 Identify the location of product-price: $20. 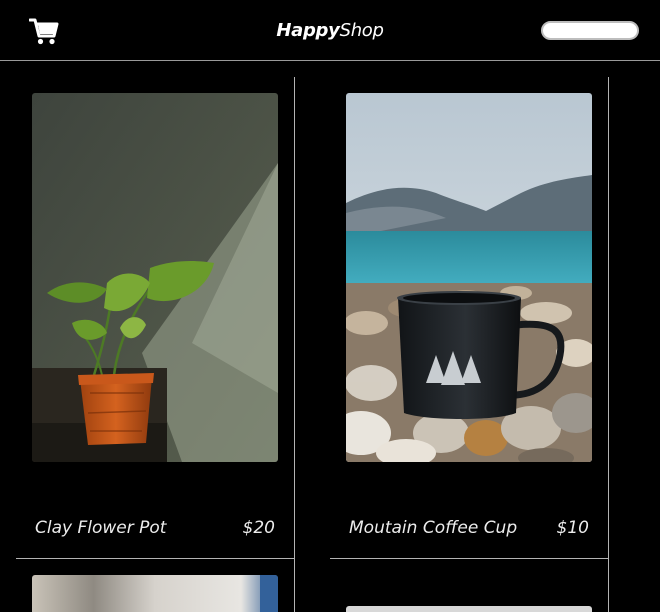
(258, 528).